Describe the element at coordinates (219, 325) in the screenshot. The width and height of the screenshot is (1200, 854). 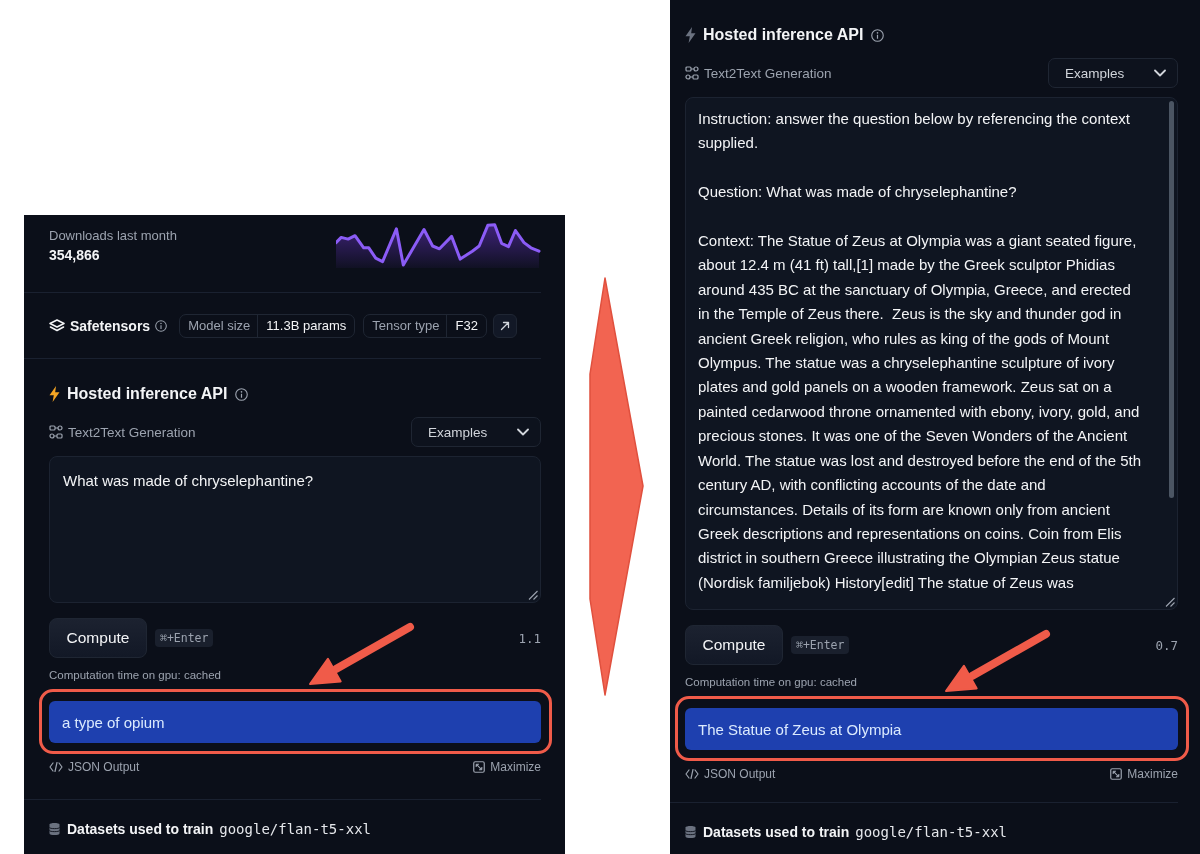
I see `chip-label: Model size` at that location.